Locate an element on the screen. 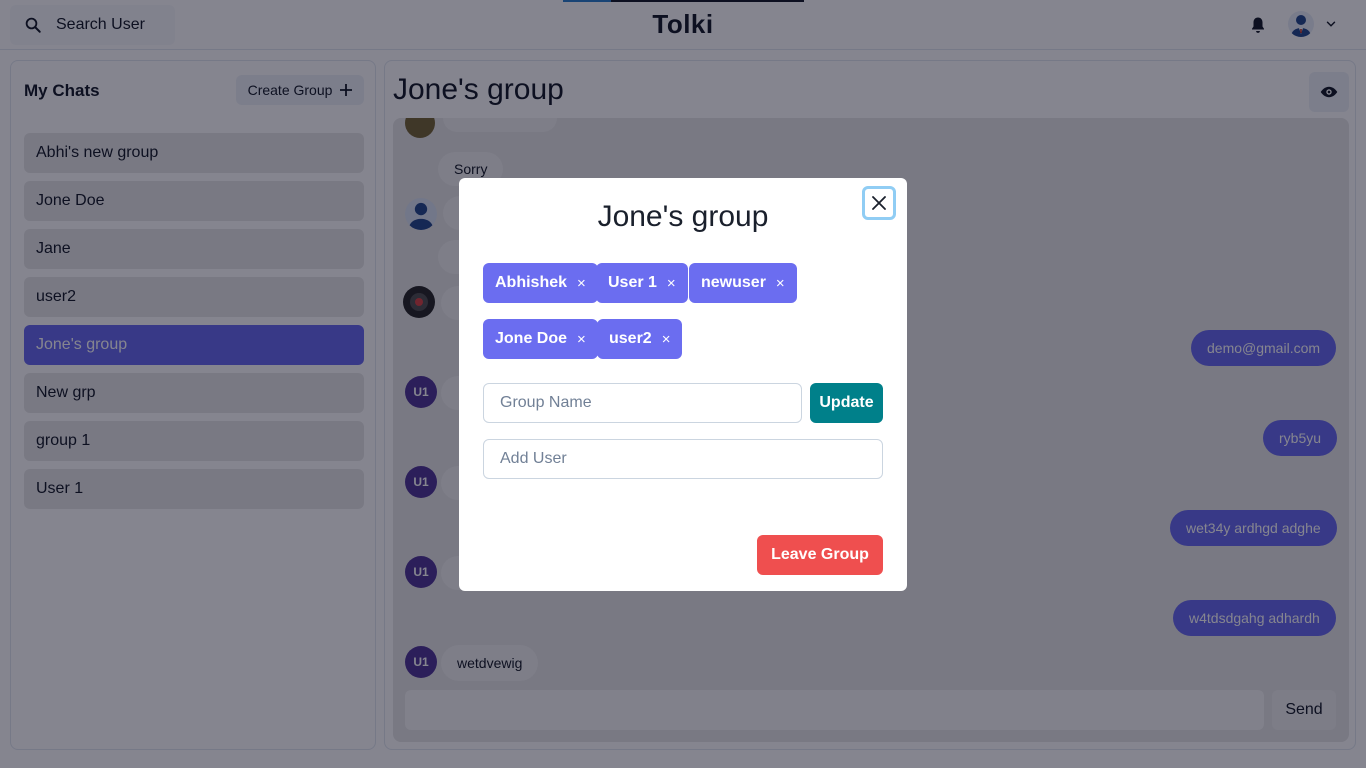 The image size is (1366, 768). add-user-input: Add User is located at coordinates (683, 459).